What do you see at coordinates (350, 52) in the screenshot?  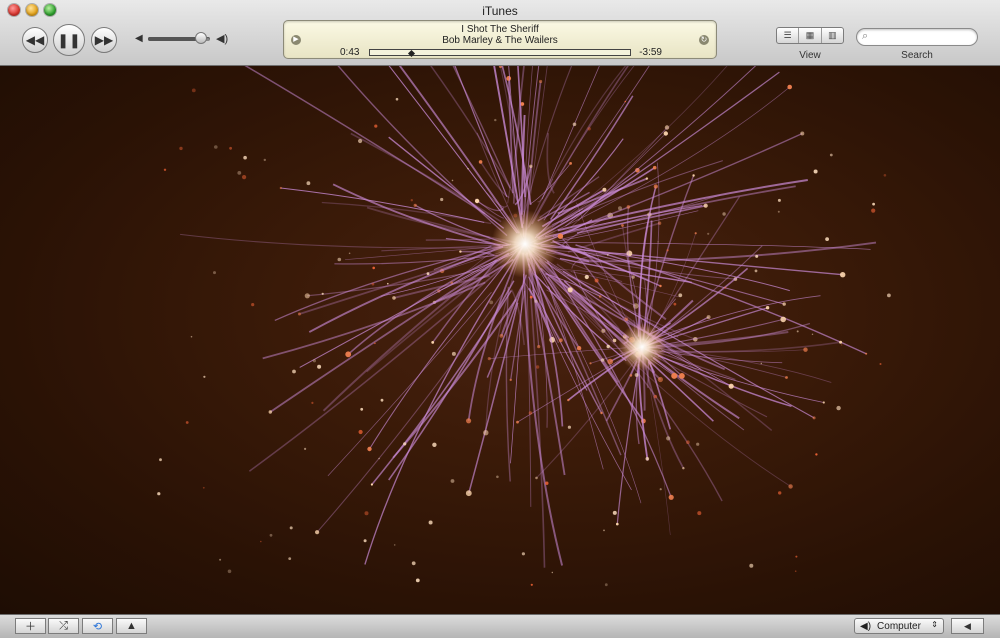 I see `elapsed-time: 0:43` at bounding box center [350, 52].